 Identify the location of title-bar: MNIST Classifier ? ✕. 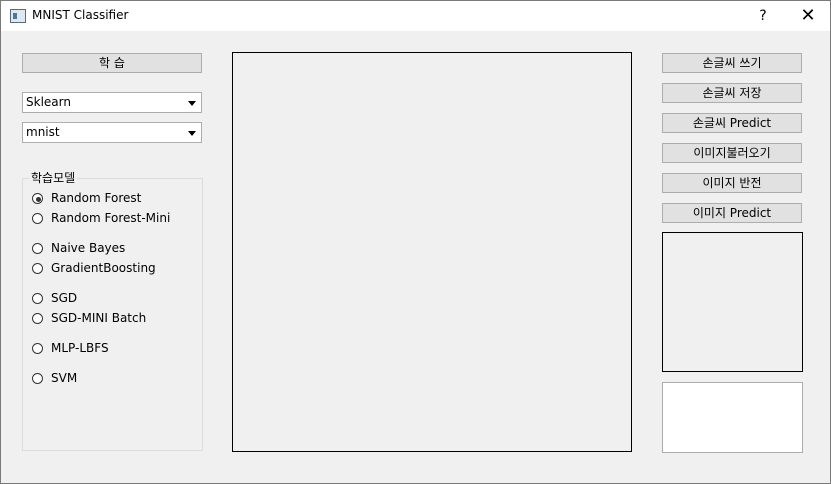
(415, 16).